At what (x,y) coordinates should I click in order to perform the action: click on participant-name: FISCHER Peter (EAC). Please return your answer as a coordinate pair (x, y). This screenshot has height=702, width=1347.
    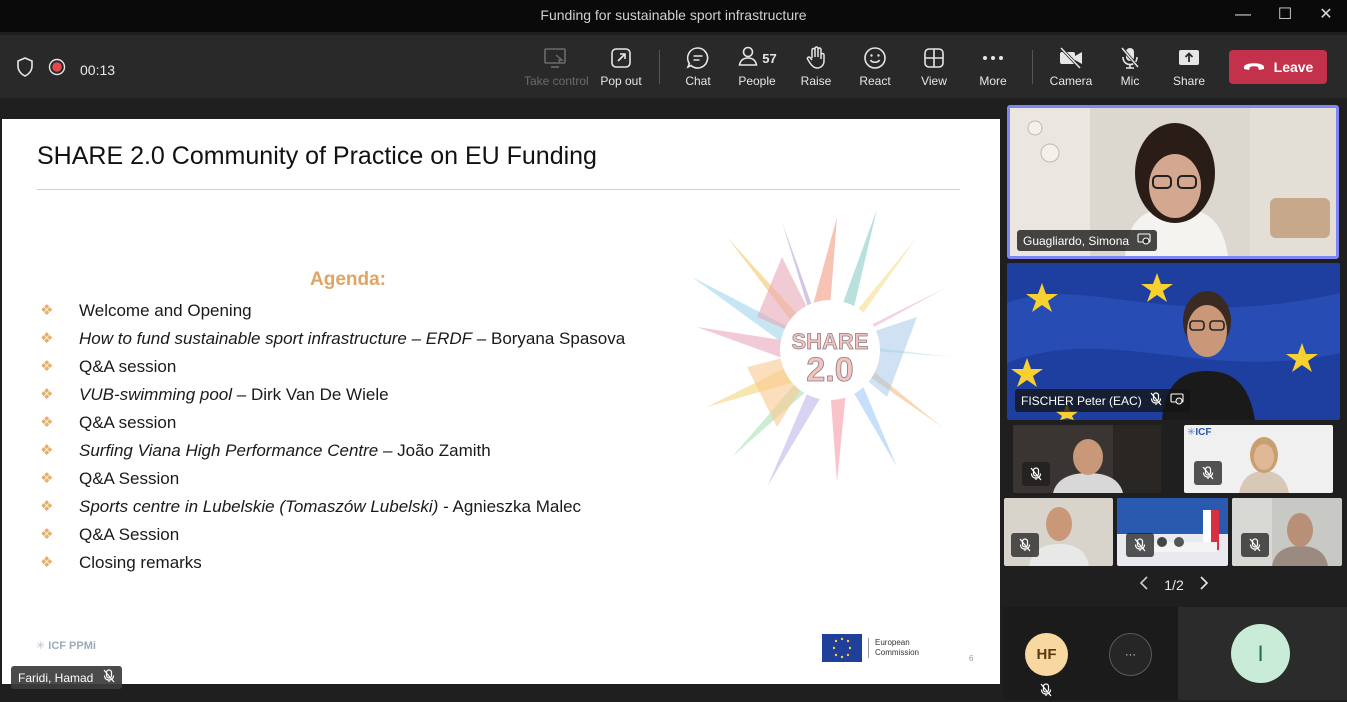
    Looking at the image, I should click on (1081, 400).